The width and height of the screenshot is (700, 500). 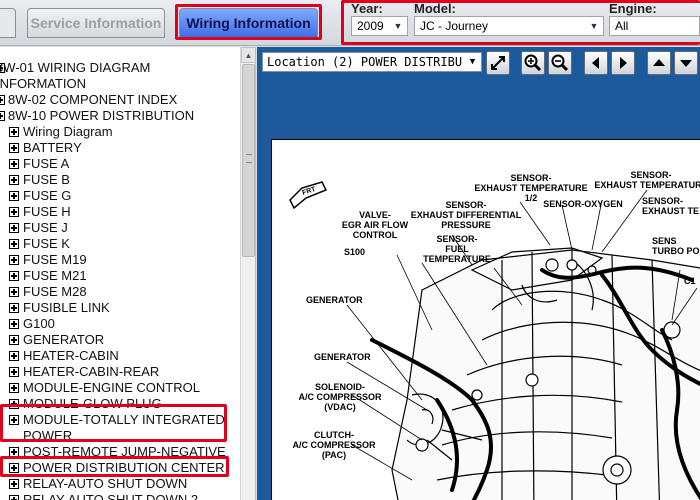 What do you see at coordinates (560, 63) in the screenshot?
I see `zoom-out-icon` at bounding box center [560, 63].